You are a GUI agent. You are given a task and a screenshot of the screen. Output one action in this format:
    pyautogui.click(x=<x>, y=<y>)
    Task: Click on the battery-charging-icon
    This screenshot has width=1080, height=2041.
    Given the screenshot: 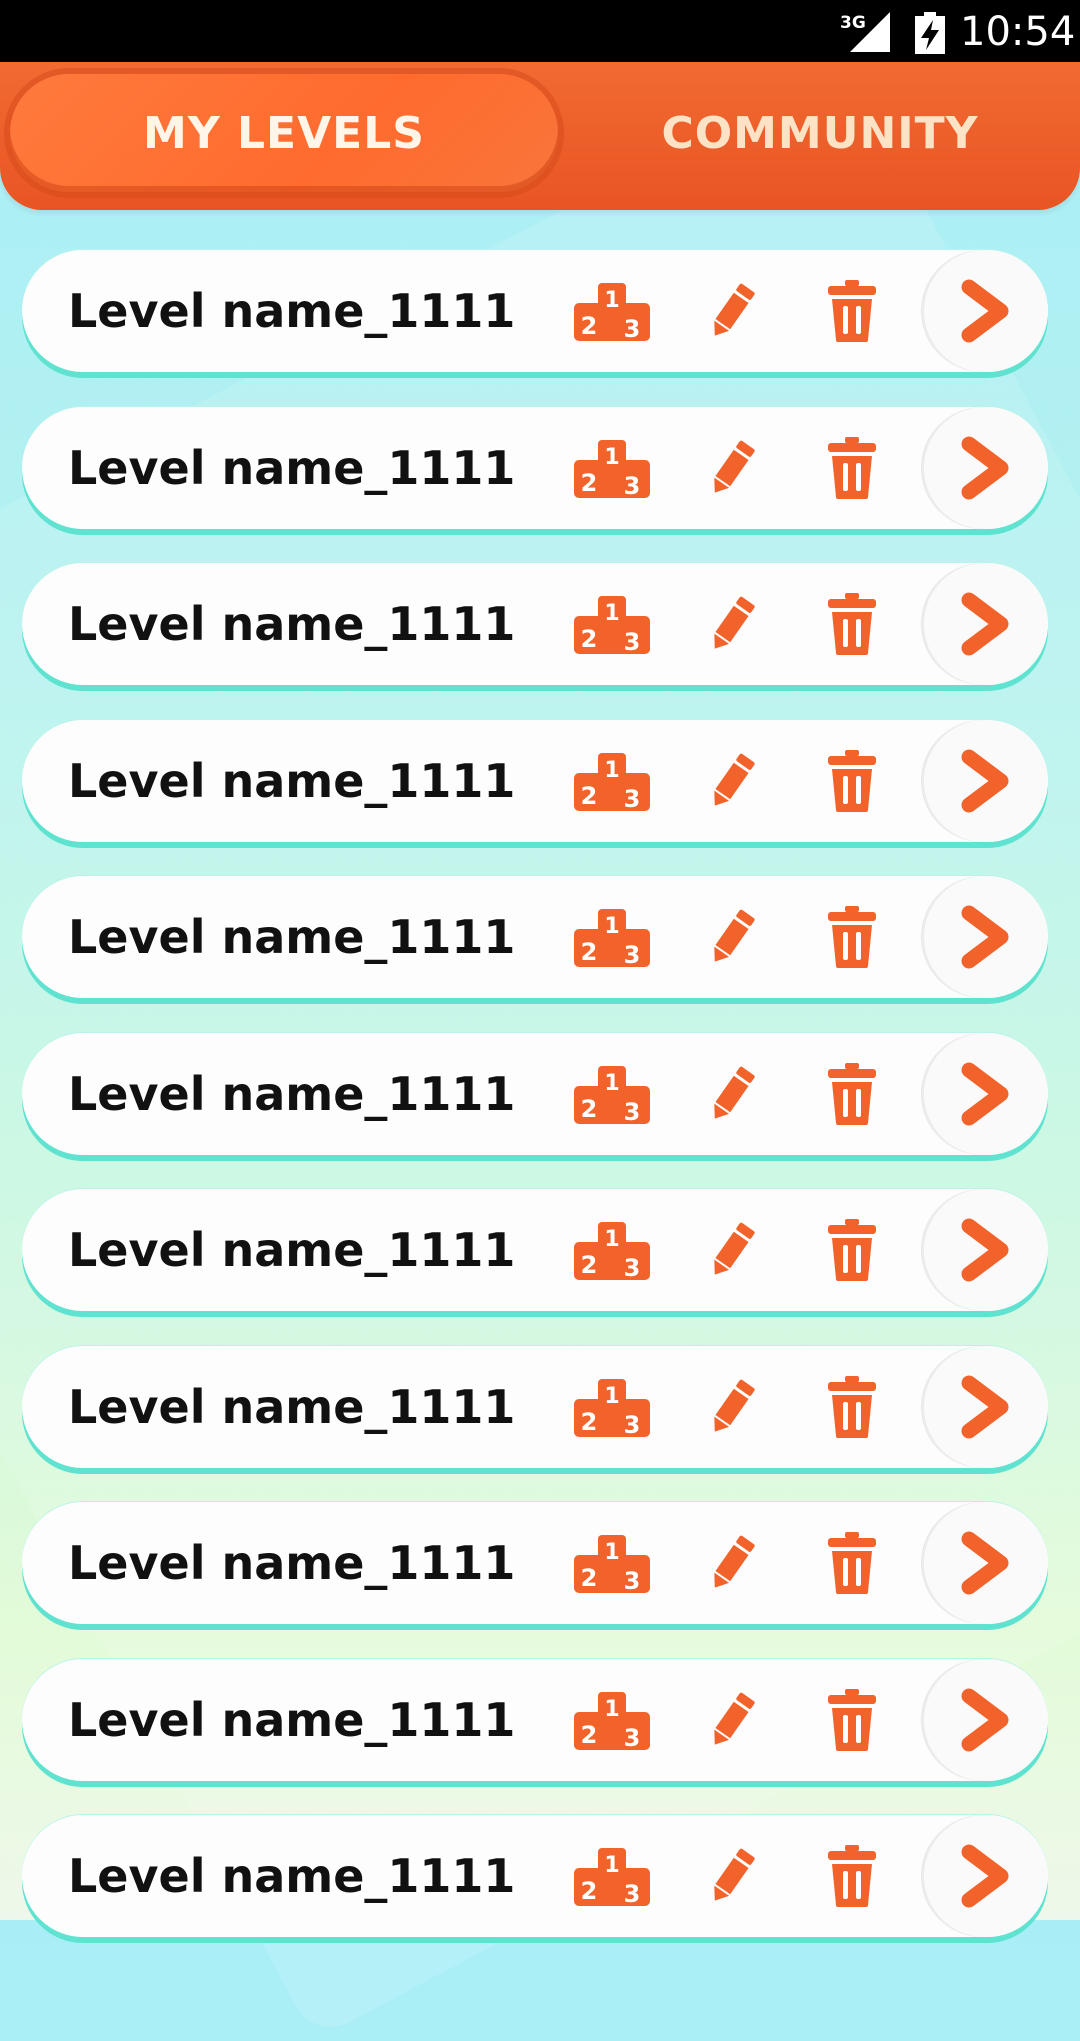 What is the action you would take?
    pyautogui.click(x=930, y=33)
    